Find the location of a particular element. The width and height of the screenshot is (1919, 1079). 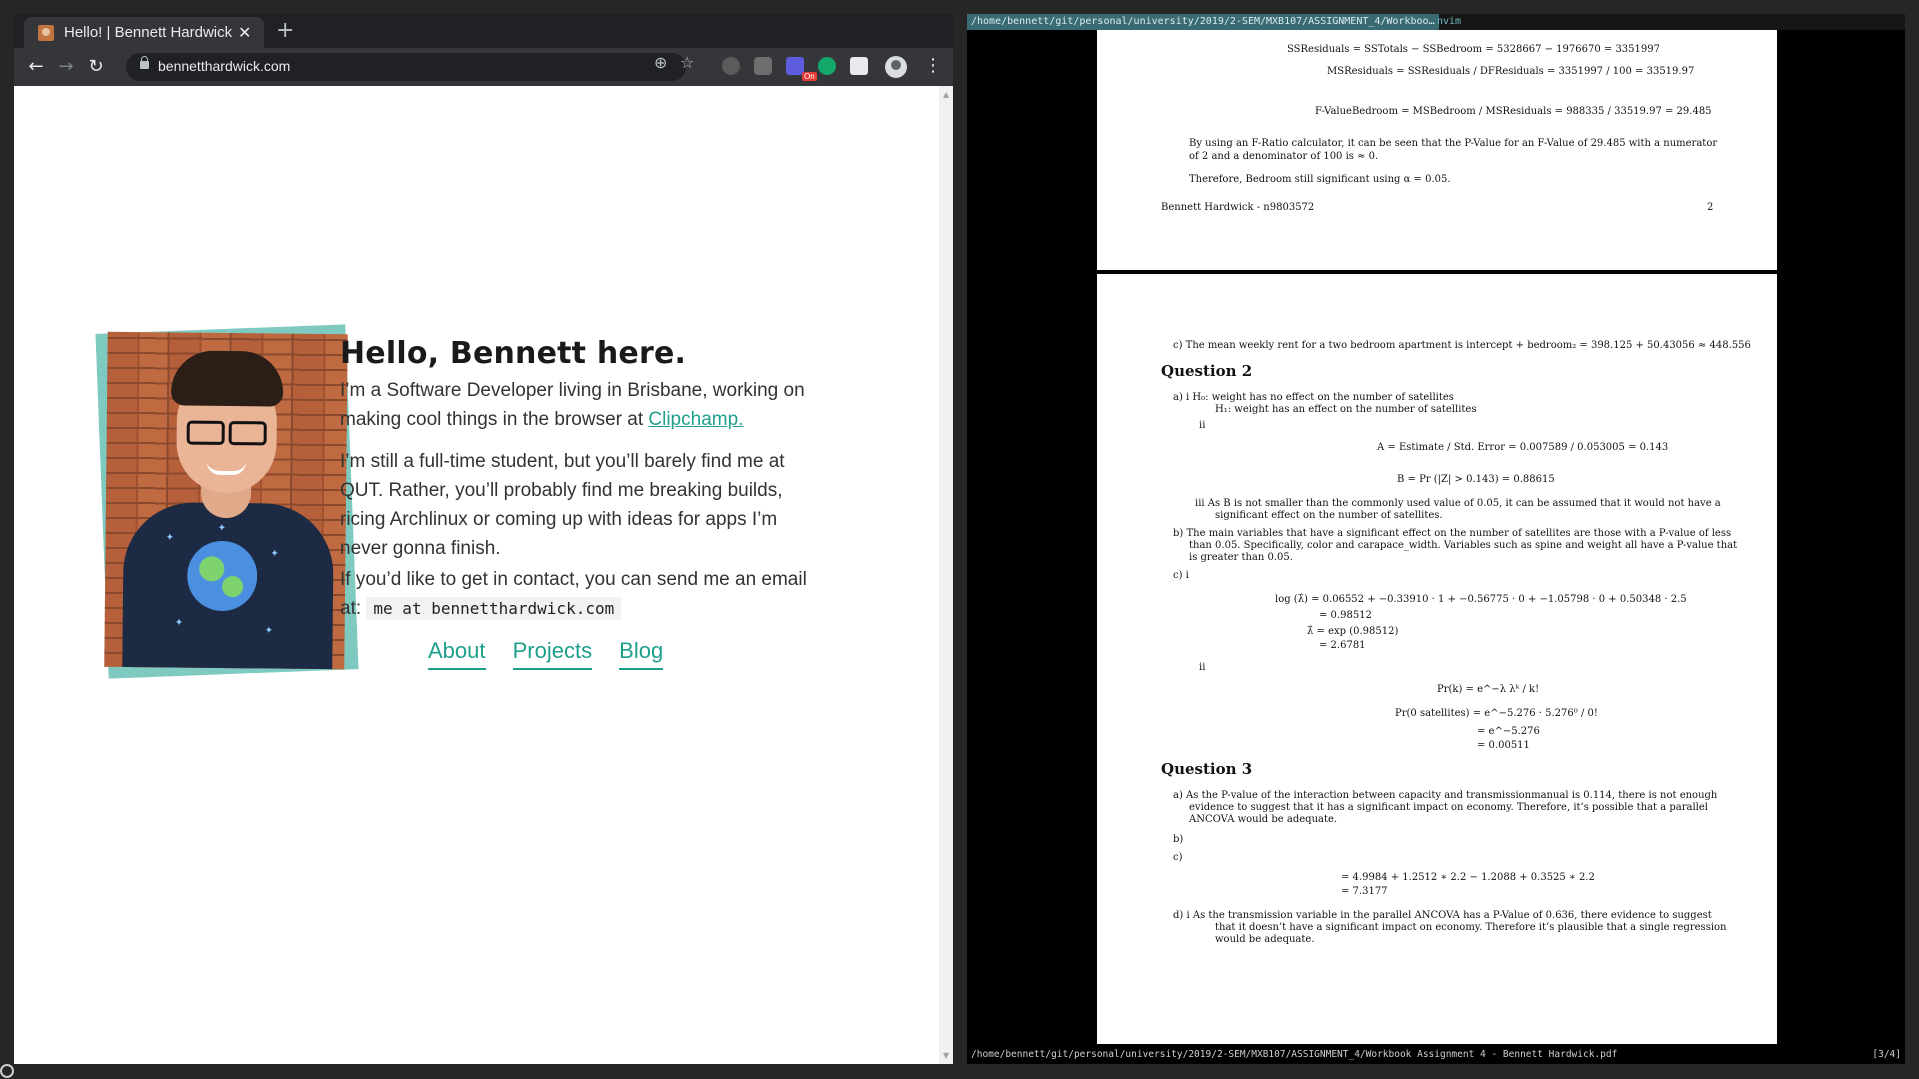

tab-strip: Hello! | Bennett Hardwick ✕ + is located at coordinates (483, 31).